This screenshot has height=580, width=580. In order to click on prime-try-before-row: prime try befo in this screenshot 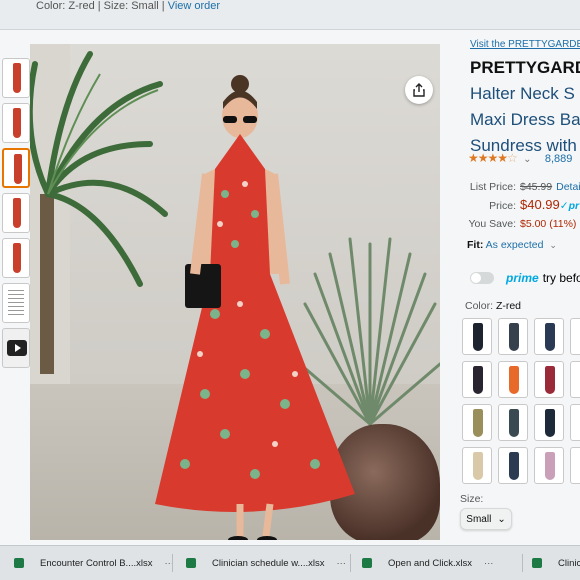, I will do `click(525, 278)`.